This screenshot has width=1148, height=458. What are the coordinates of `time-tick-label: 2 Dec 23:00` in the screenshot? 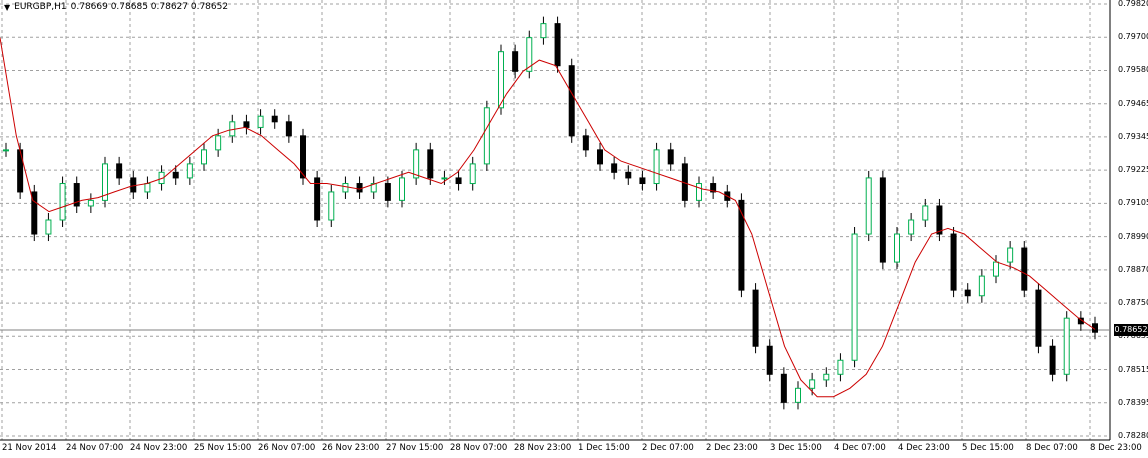 It's located at (732, 448).